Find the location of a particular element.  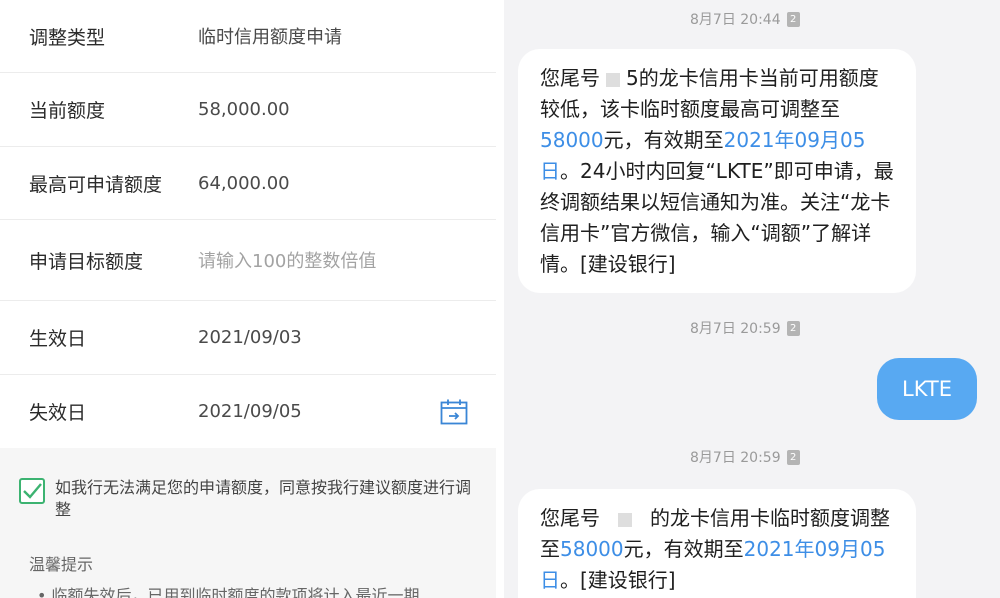

row-max-limit: 最高可申请额度 64,000.00 is located at coordinates (248, 183).